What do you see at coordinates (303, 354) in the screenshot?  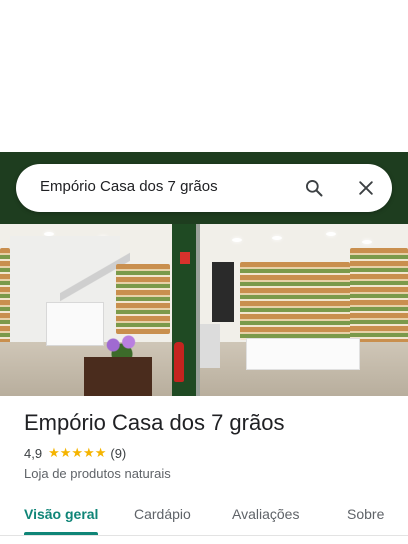 I see `display-table` at bounding box center [303, 354].